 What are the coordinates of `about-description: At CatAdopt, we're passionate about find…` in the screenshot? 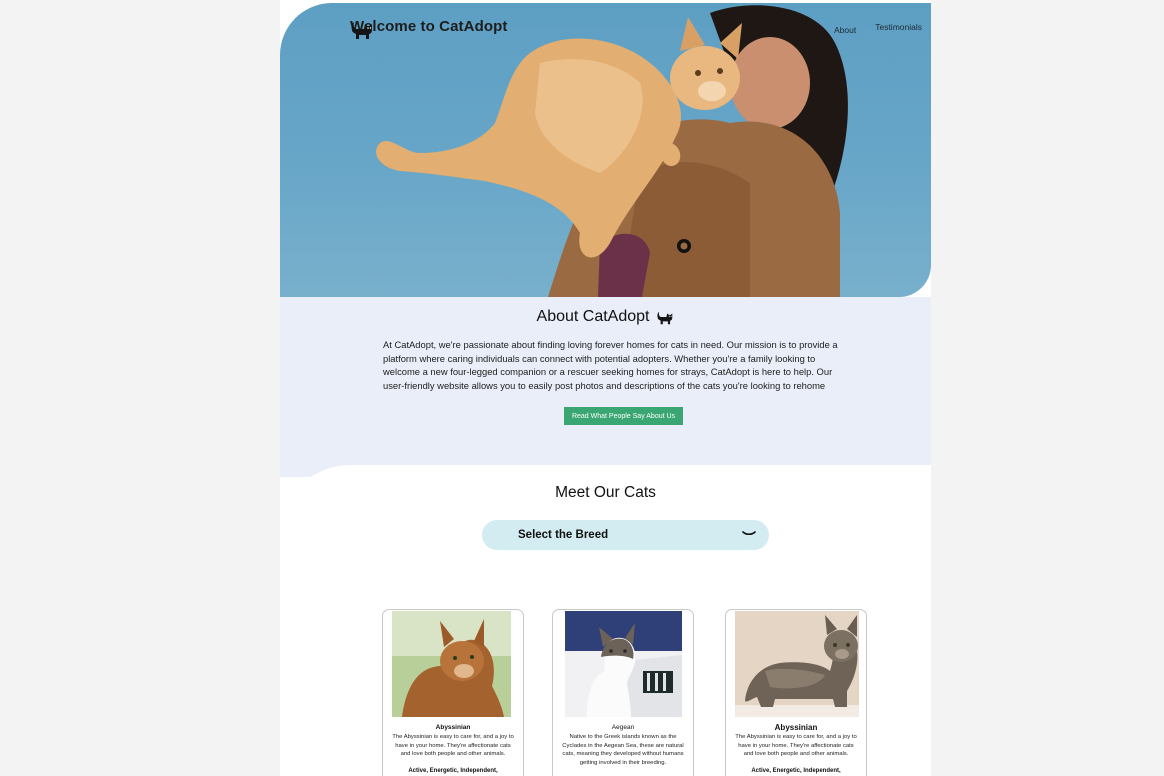 It's located at (610, 365).